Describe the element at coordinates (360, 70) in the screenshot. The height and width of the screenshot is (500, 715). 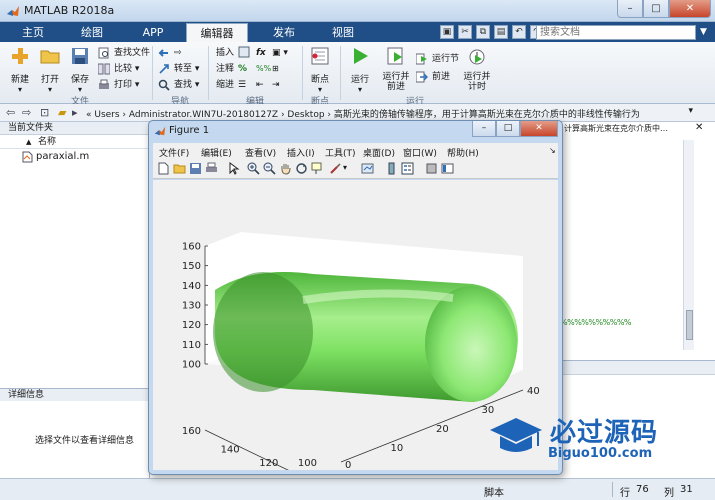
I see `run-button: 运行 ▾` at that location.